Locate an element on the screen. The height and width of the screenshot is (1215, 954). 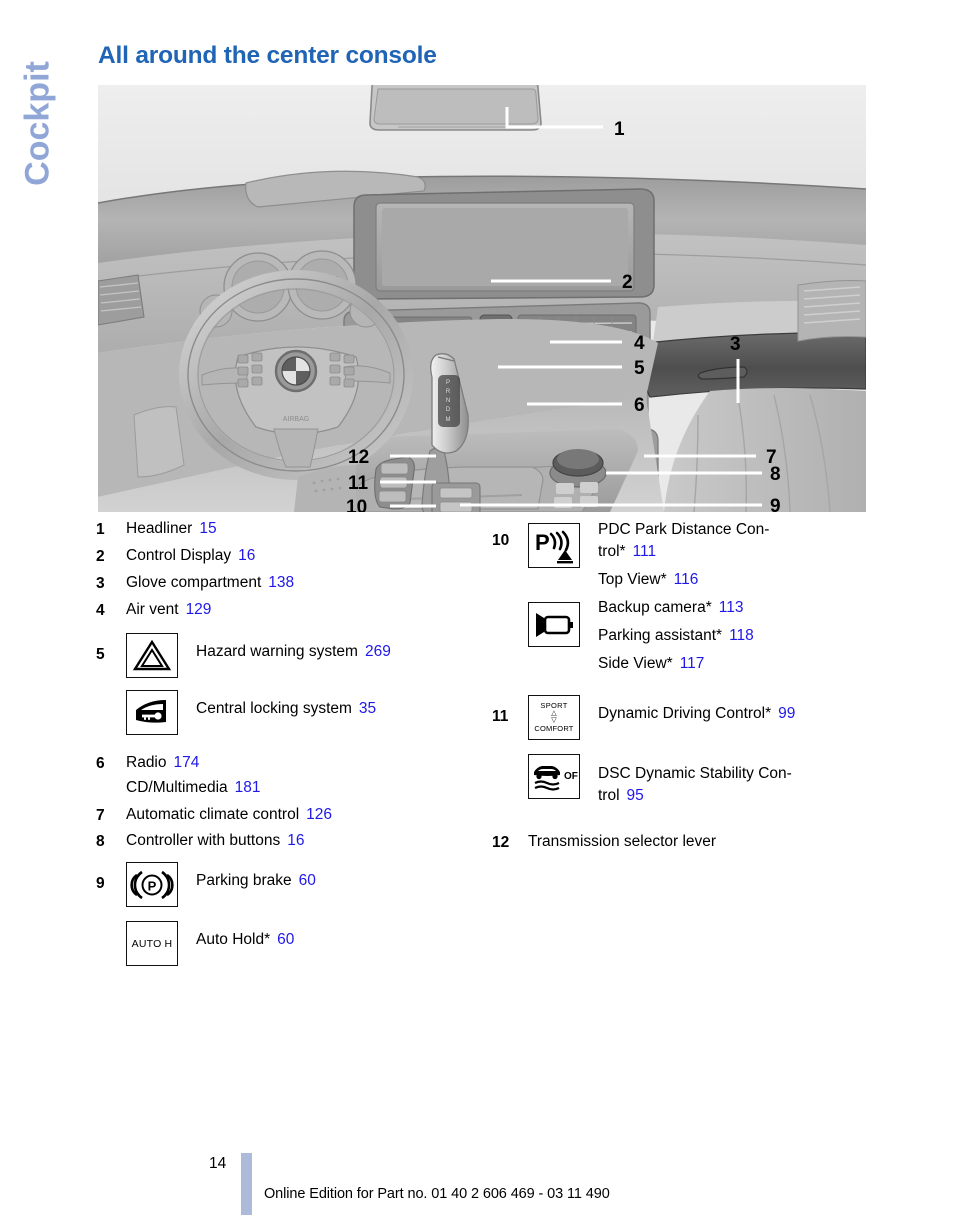
page-reference: 174 is located at coordinates (187, 762).